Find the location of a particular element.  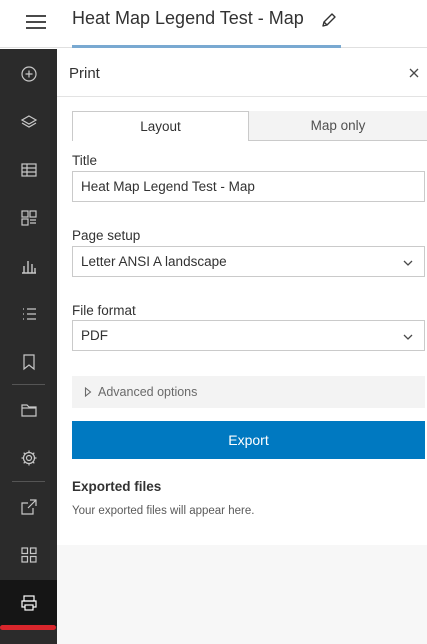

file-format-select: PDF is located at coordinates (248, 335).